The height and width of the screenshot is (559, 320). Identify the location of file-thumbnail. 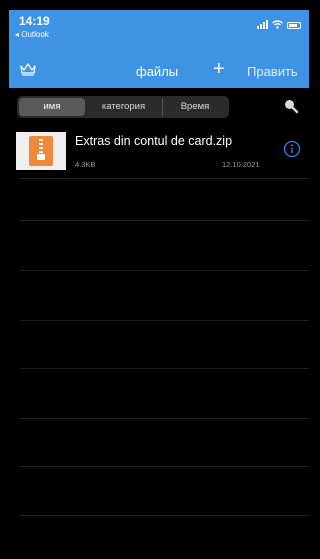
(41, 151).